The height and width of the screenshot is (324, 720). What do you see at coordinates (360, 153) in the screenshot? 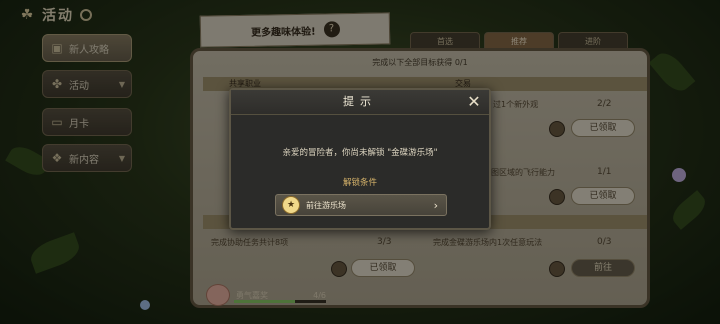
I see `dialog-message: 亲爱的冒险者，你尚未解锁 "金碟游乐场"` at bounding box center [360, 153].